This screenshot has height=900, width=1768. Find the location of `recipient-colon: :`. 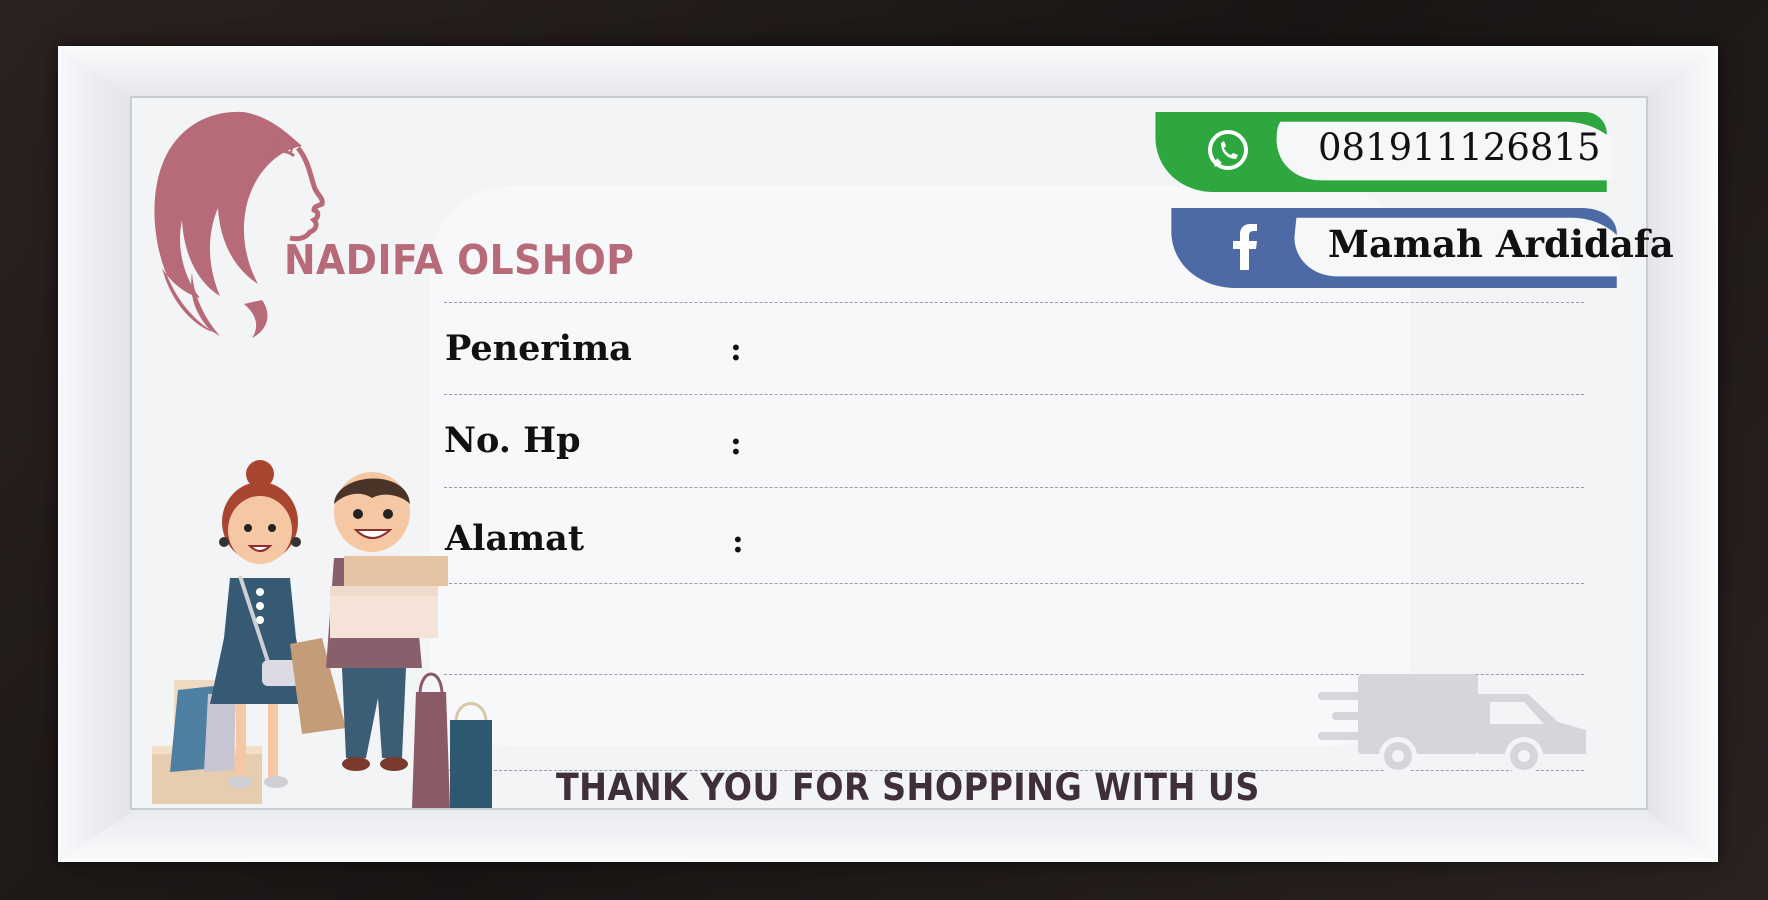

recipient-colon: : is located at coordinates (736, 349).